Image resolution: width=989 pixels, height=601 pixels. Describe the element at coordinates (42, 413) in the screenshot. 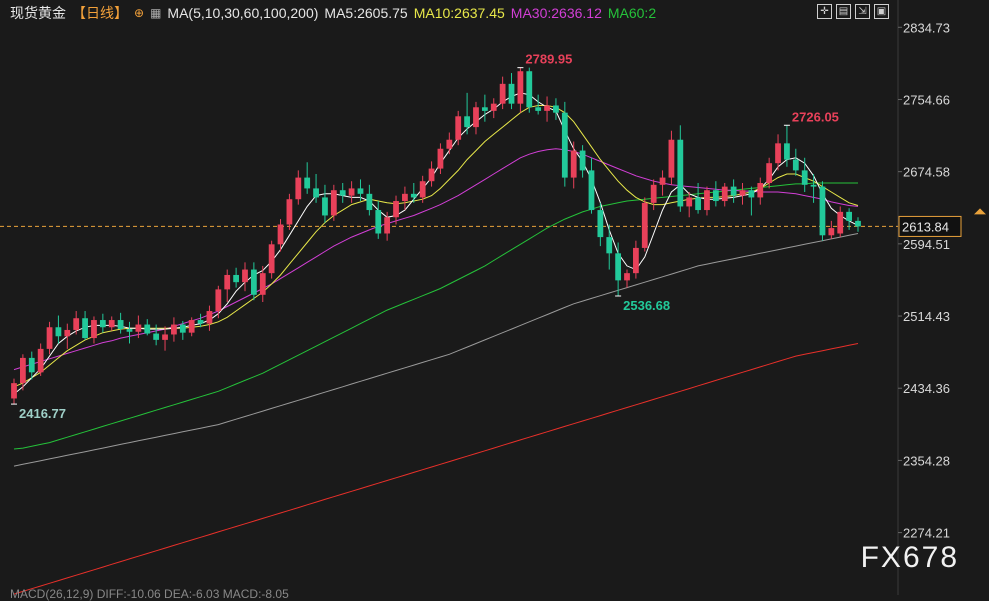

I see `annotation-label: 2416.77` at that location.